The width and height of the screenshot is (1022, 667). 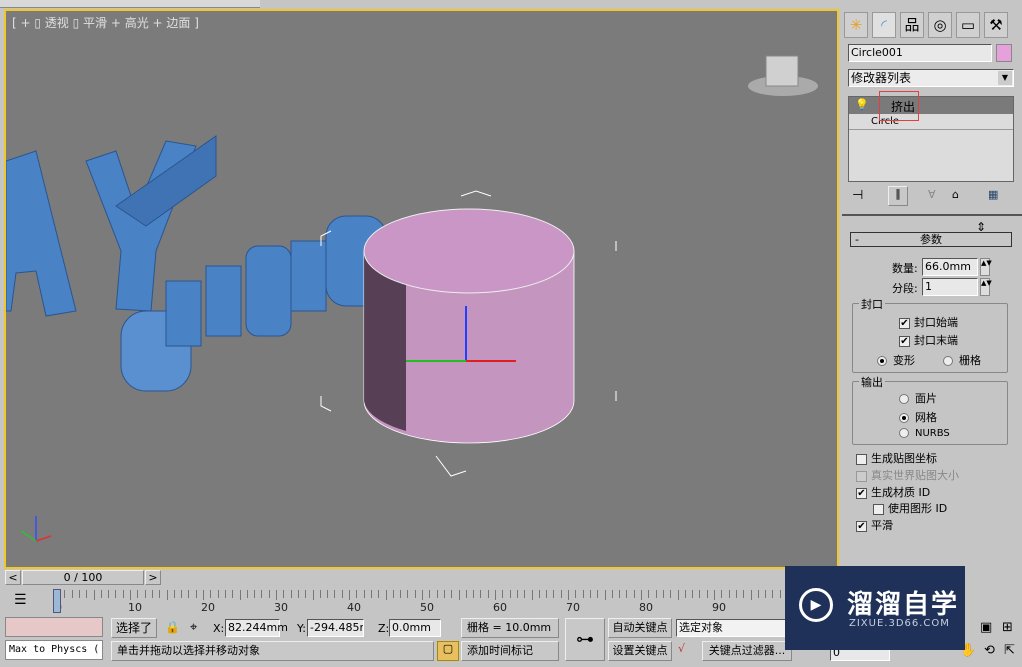 What do you see at coordinates (899, 623) in the screenshot?
I see `watermark-url: ZIXUE.3D66.COM` at bounding box center [899, 623].